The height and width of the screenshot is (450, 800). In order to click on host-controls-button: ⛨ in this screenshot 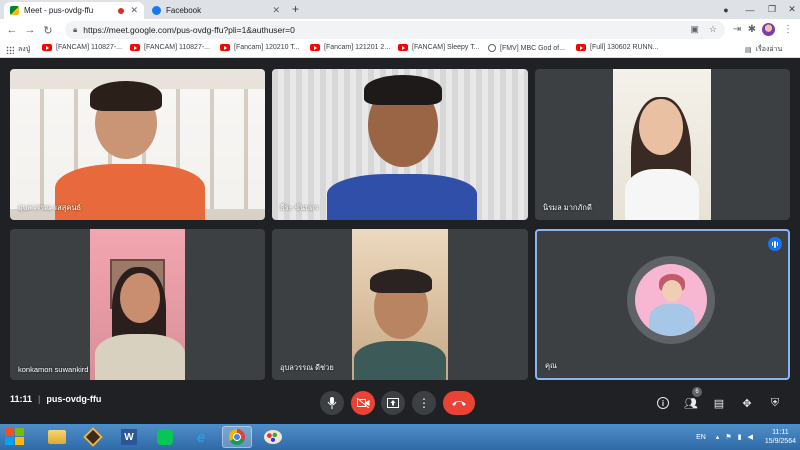, I will do `click(775, 403)`.